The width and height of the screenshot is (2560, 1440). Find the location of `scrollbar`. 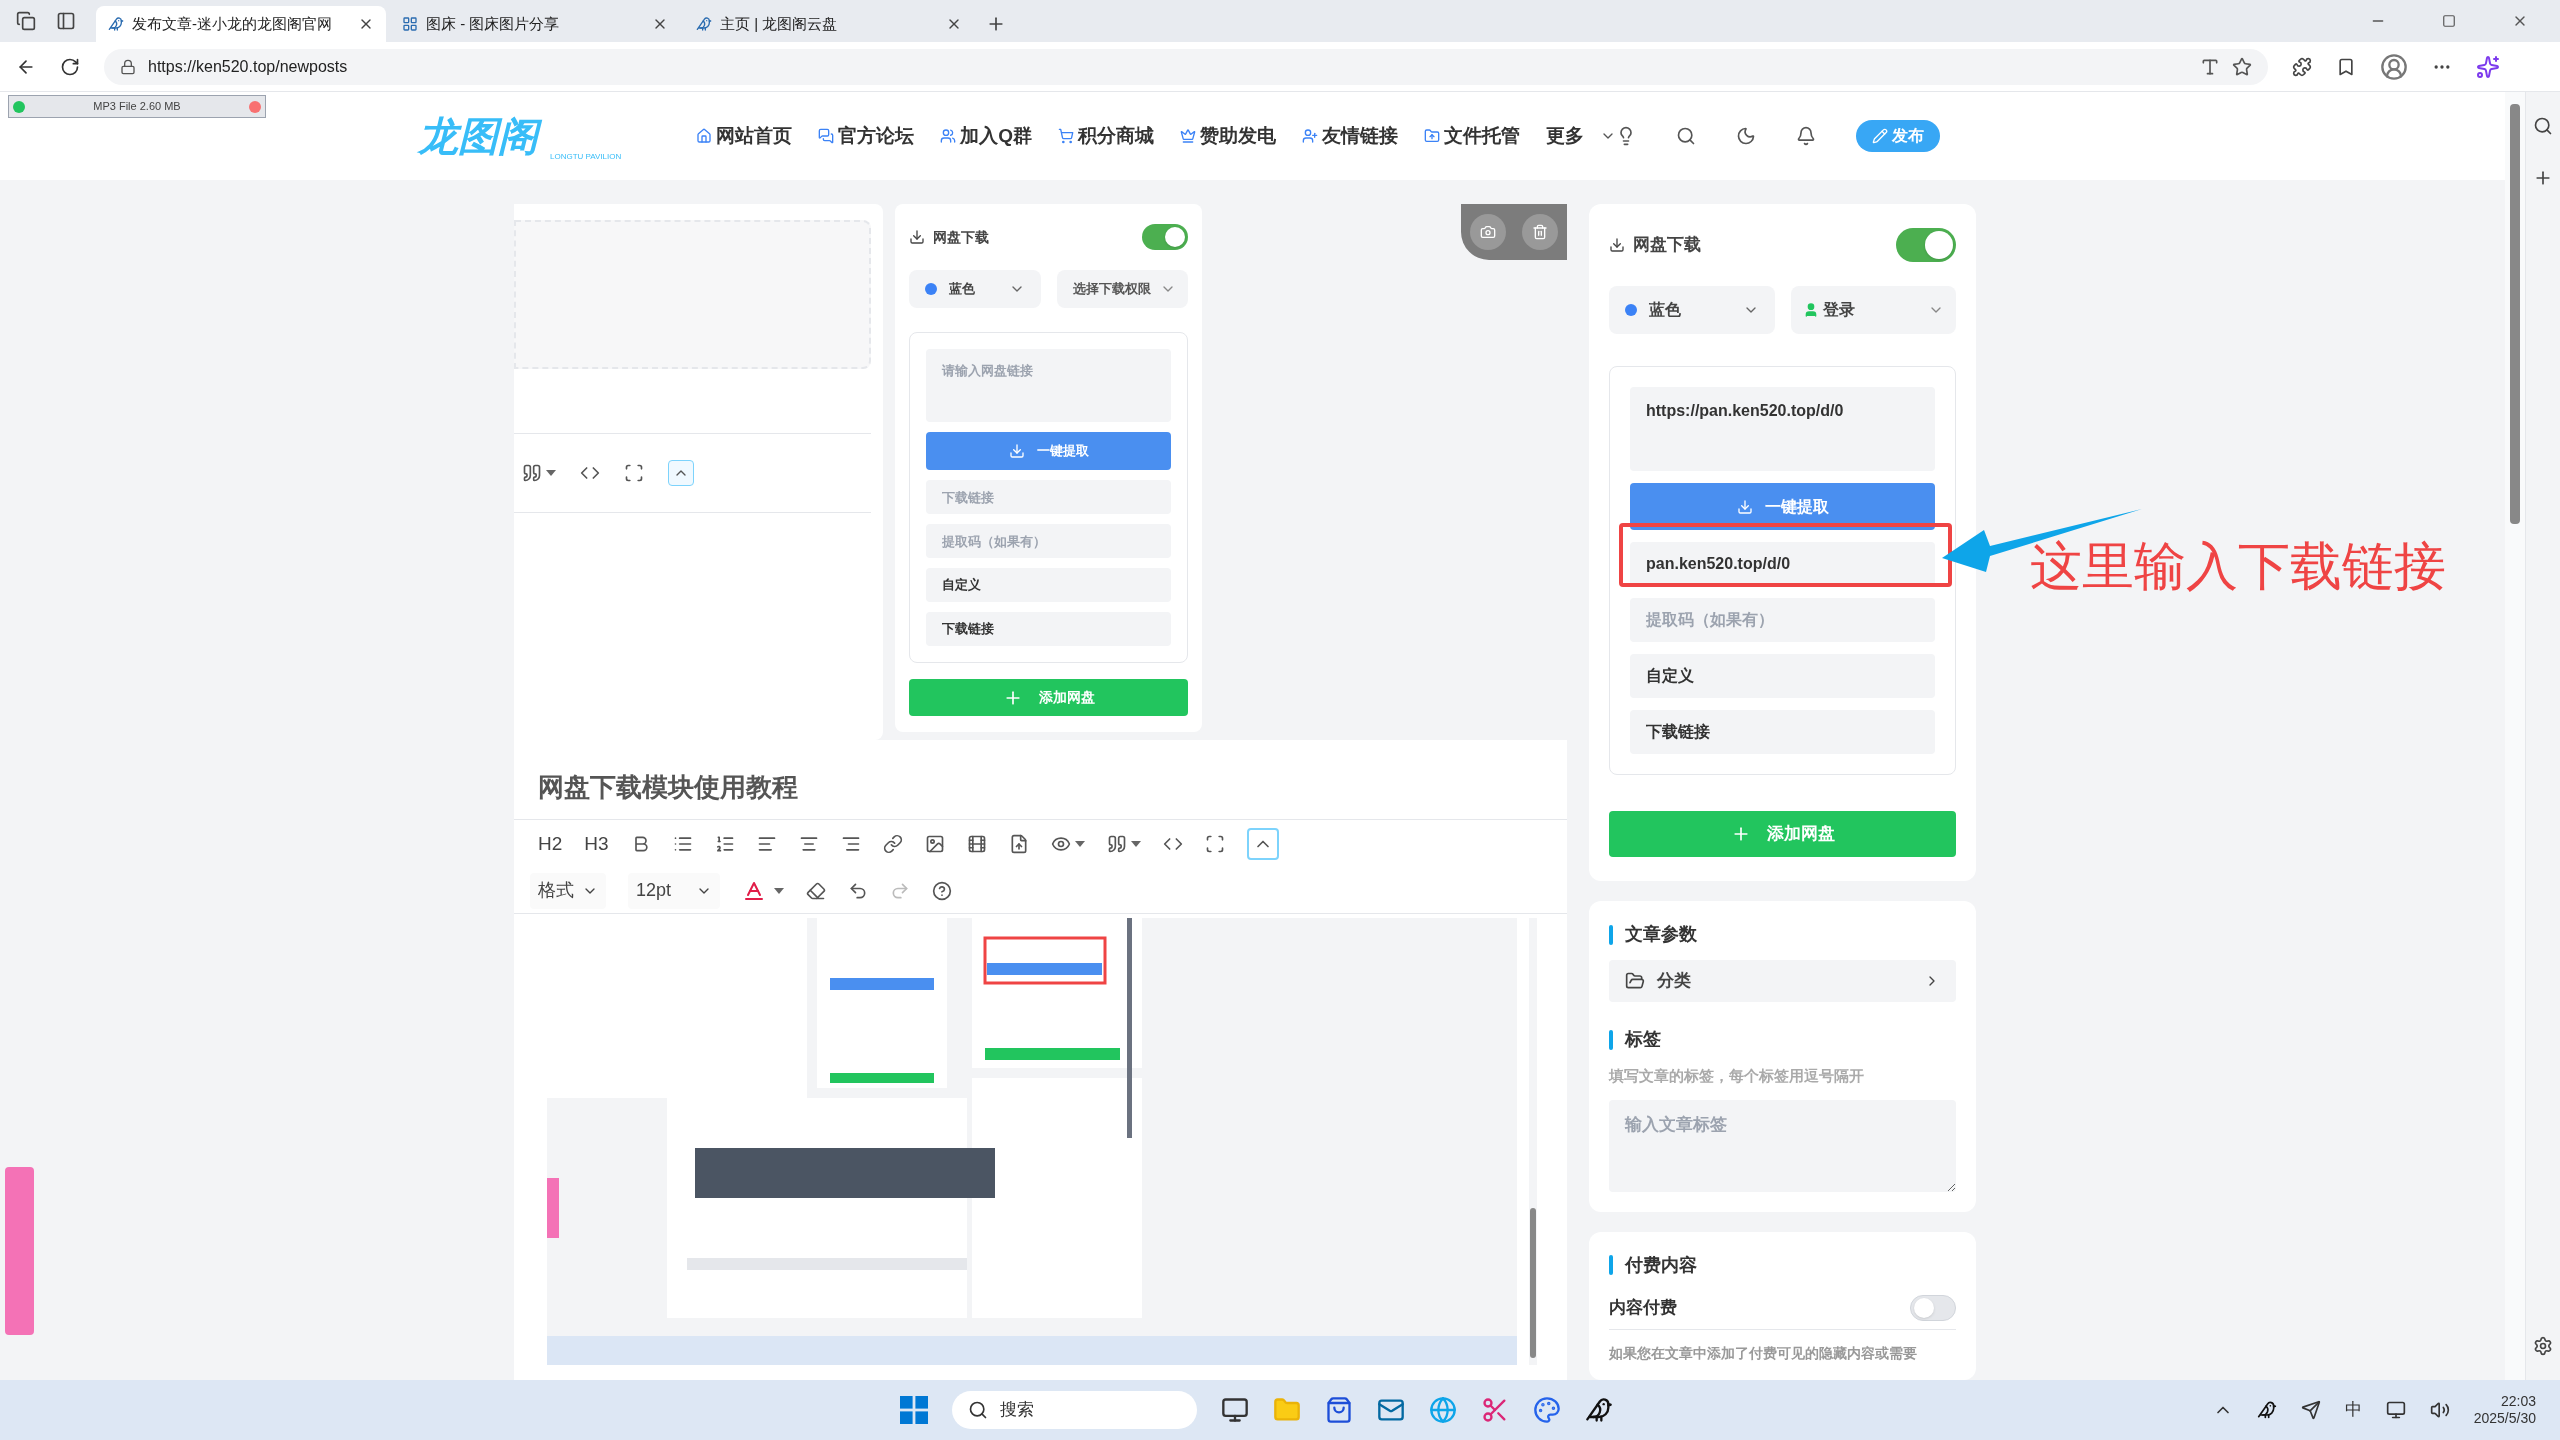

scrollbar is located at coordinates (1533, 1141).